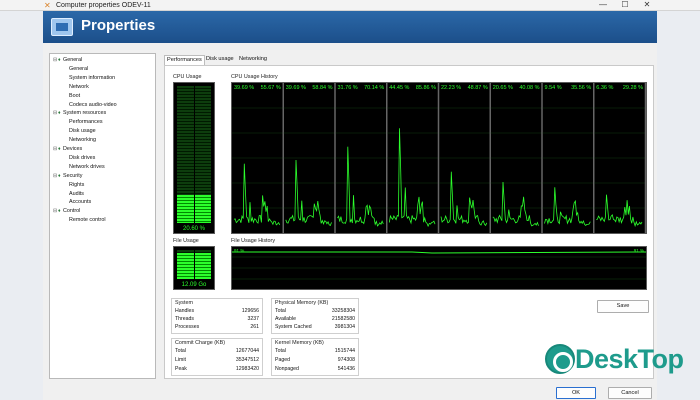  I want to click on cpu-core-peak-value: 48.87 %, so click(478, 88).